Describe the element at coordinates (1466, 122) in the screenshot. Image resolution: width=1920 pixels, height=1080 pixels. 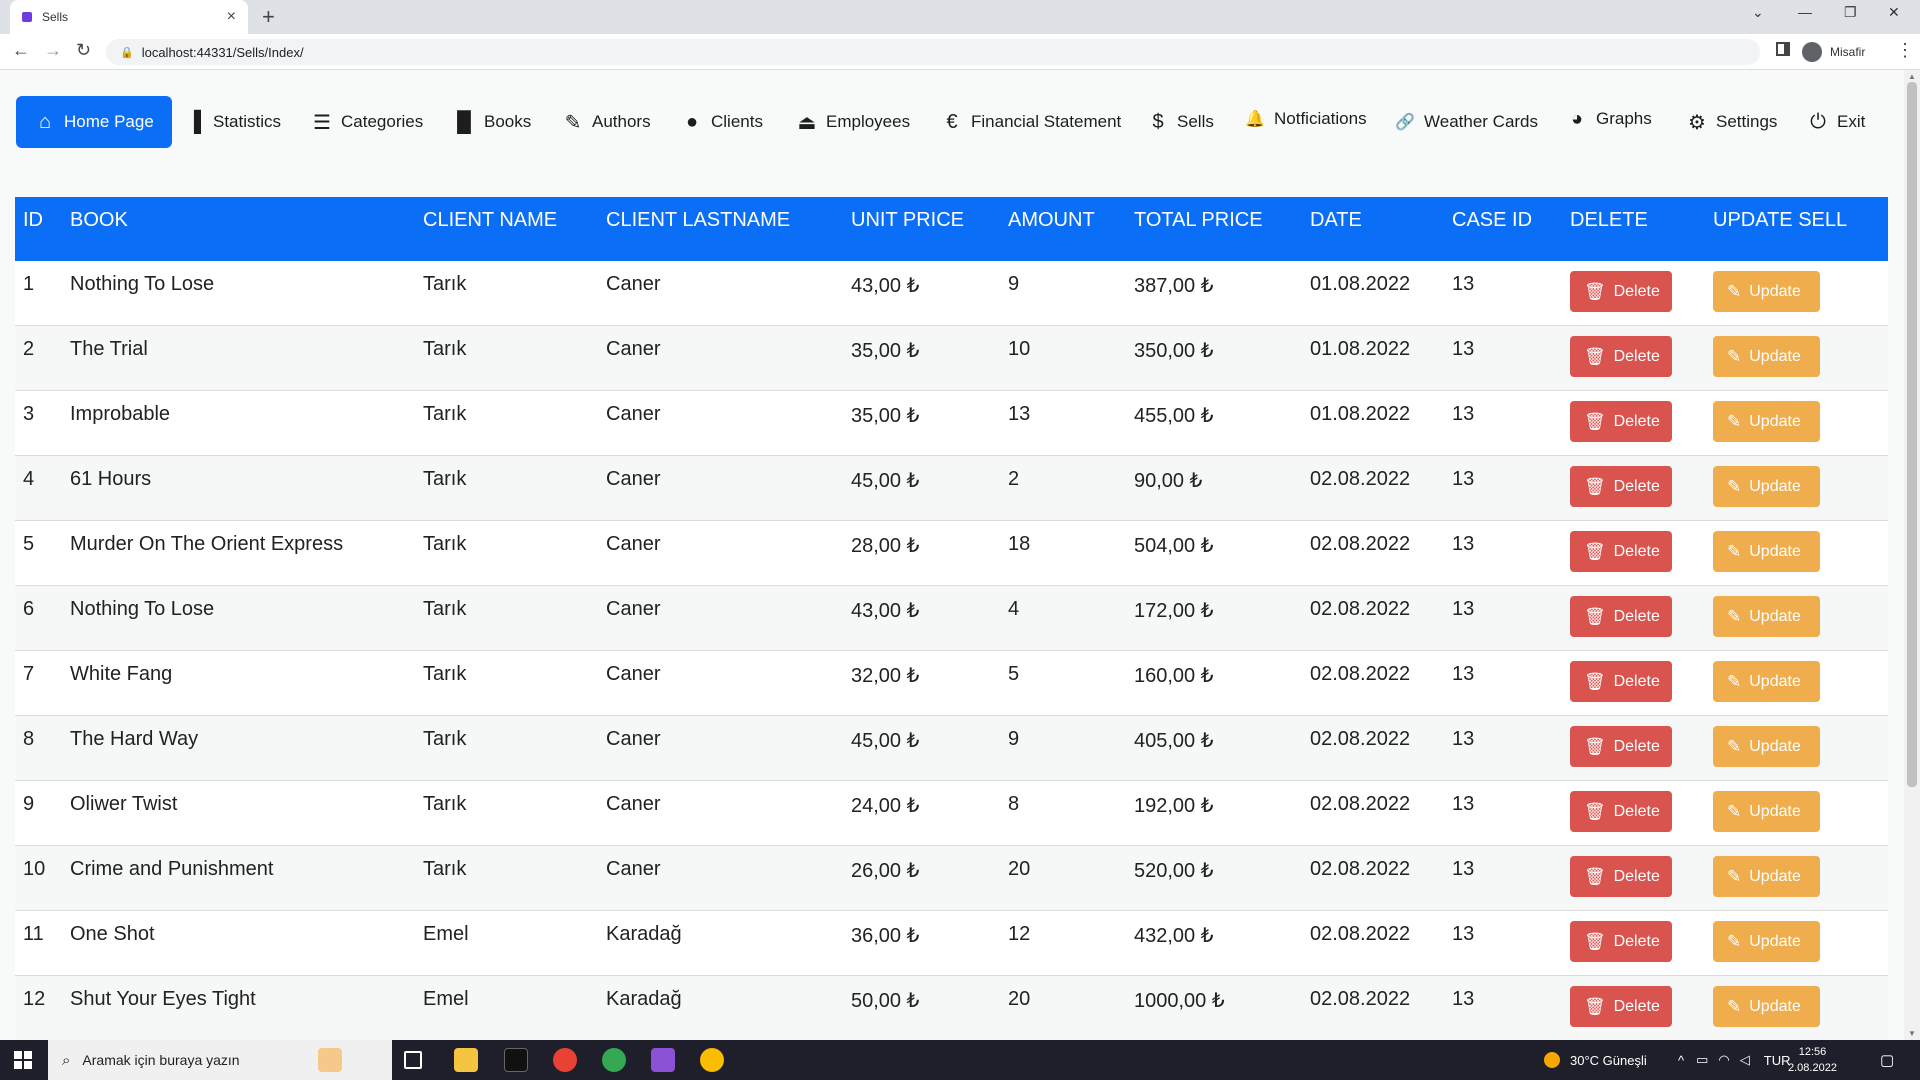
I see `nav-weather-cards: 🔗 Weather Cards` at that location.